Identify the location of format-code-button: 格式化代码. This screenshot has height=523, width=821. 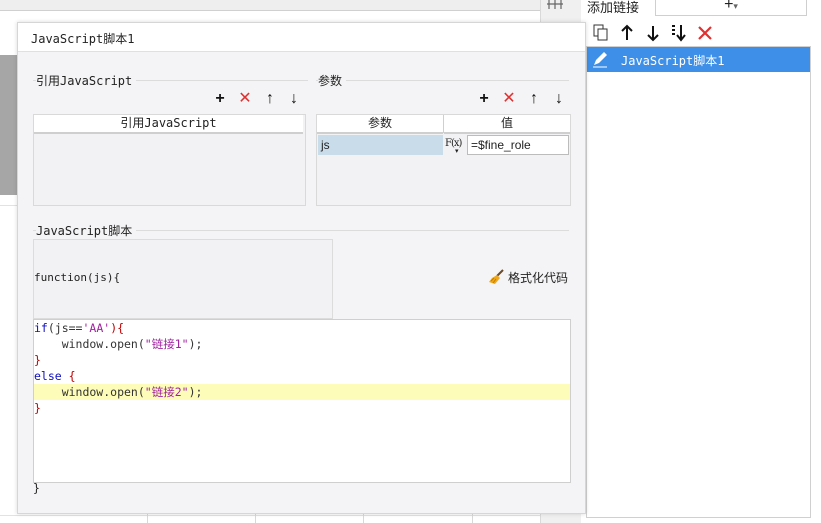
(528, 277).